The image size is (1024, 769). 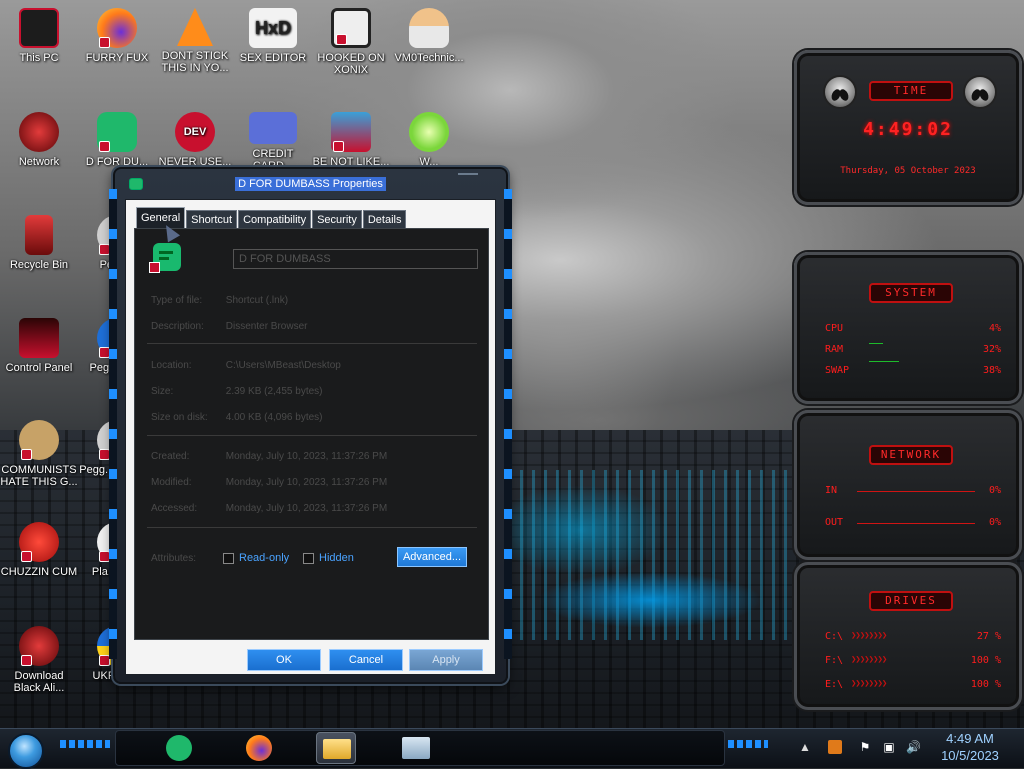 I want to click on cpu-value: 4%, so click(x=994, y=328).